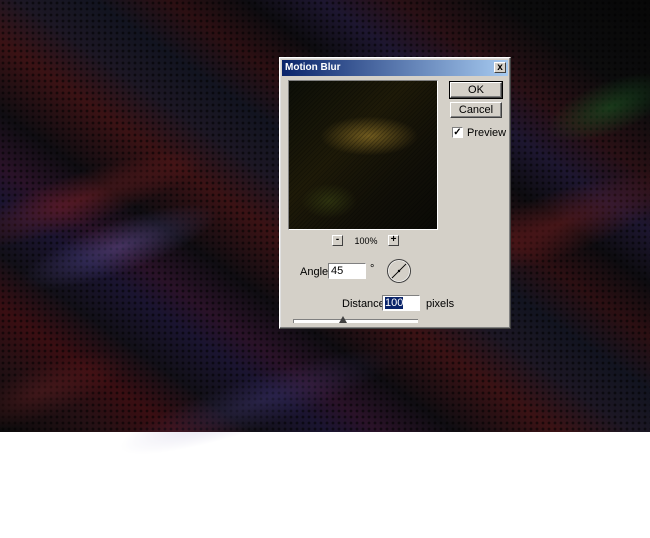 The height and width of the screenshot is (538, 650). What do you see at coordinates (476, 90) in the screenshot?
I see `ok-button: OK` at bounding box center [476, 90].